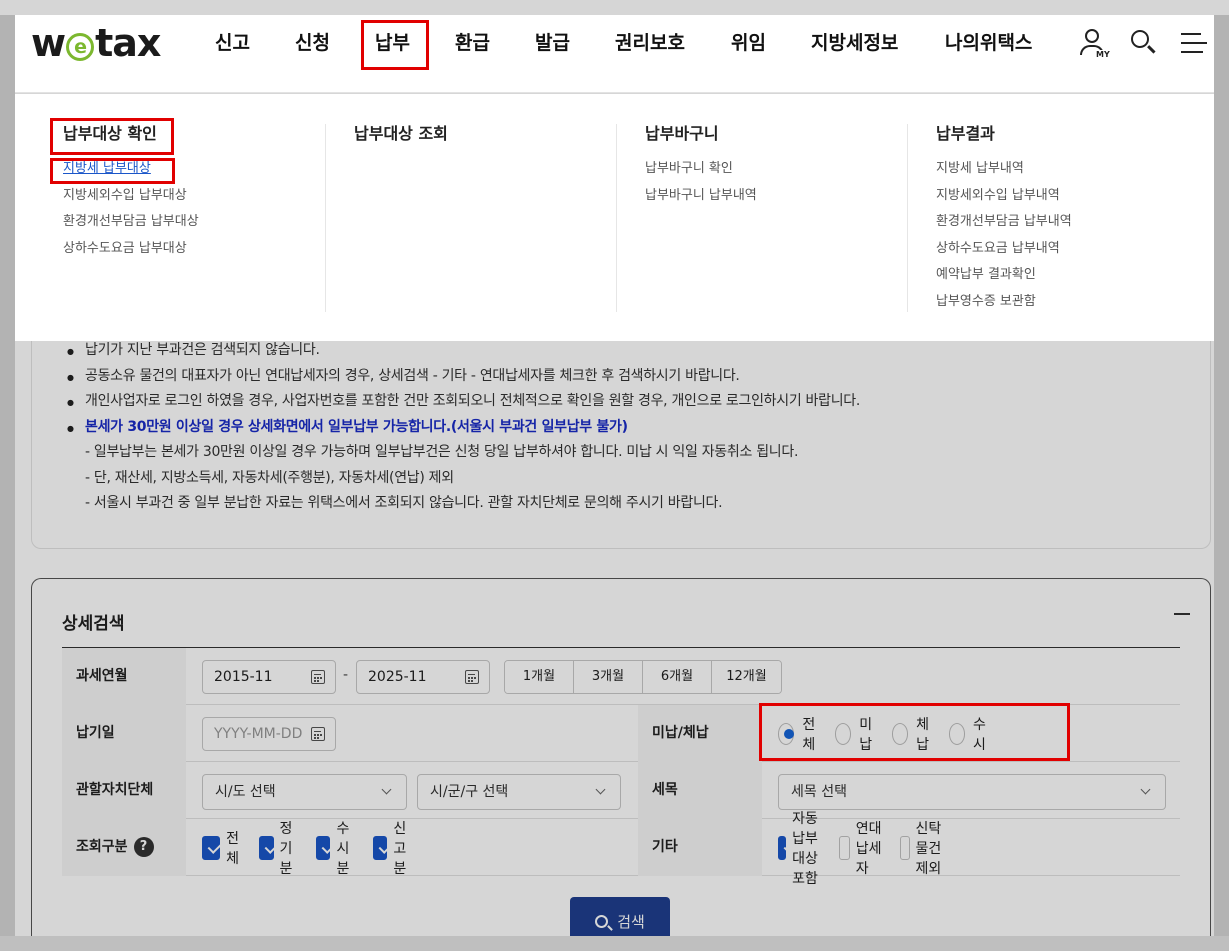 The width and height of the screenshot is (1229, 951). What do you see at coordinates (124, 847) in the screenshot?
I see `type-label-cell: 조회구분?` at bounding box center [124, 847].